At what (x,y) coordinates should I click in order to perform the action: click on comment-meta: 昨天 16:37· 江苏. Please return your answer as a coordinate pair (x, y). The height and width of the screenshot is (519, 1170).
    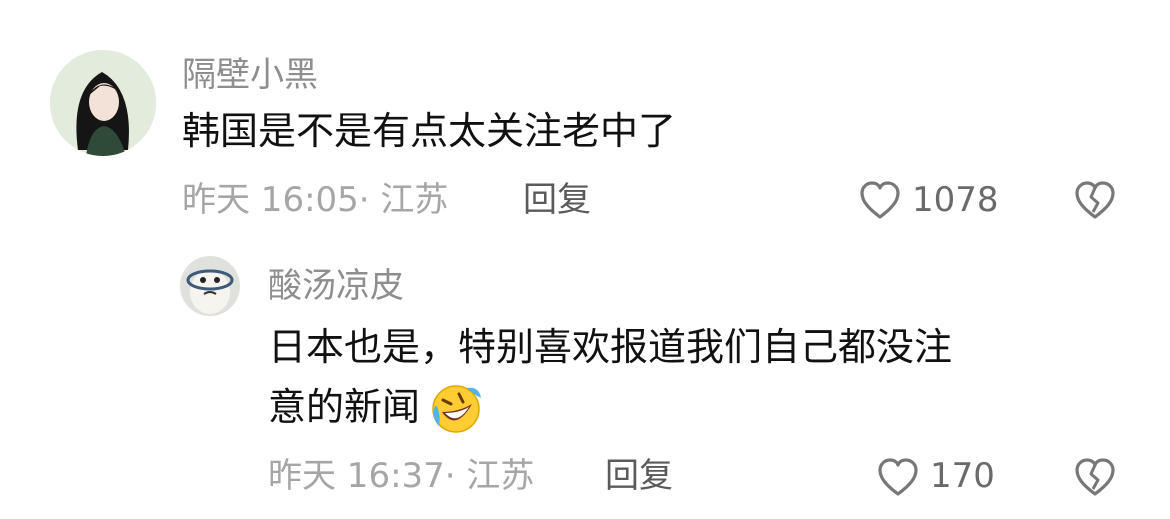
    Looking at the image, I should click on (401, 476).